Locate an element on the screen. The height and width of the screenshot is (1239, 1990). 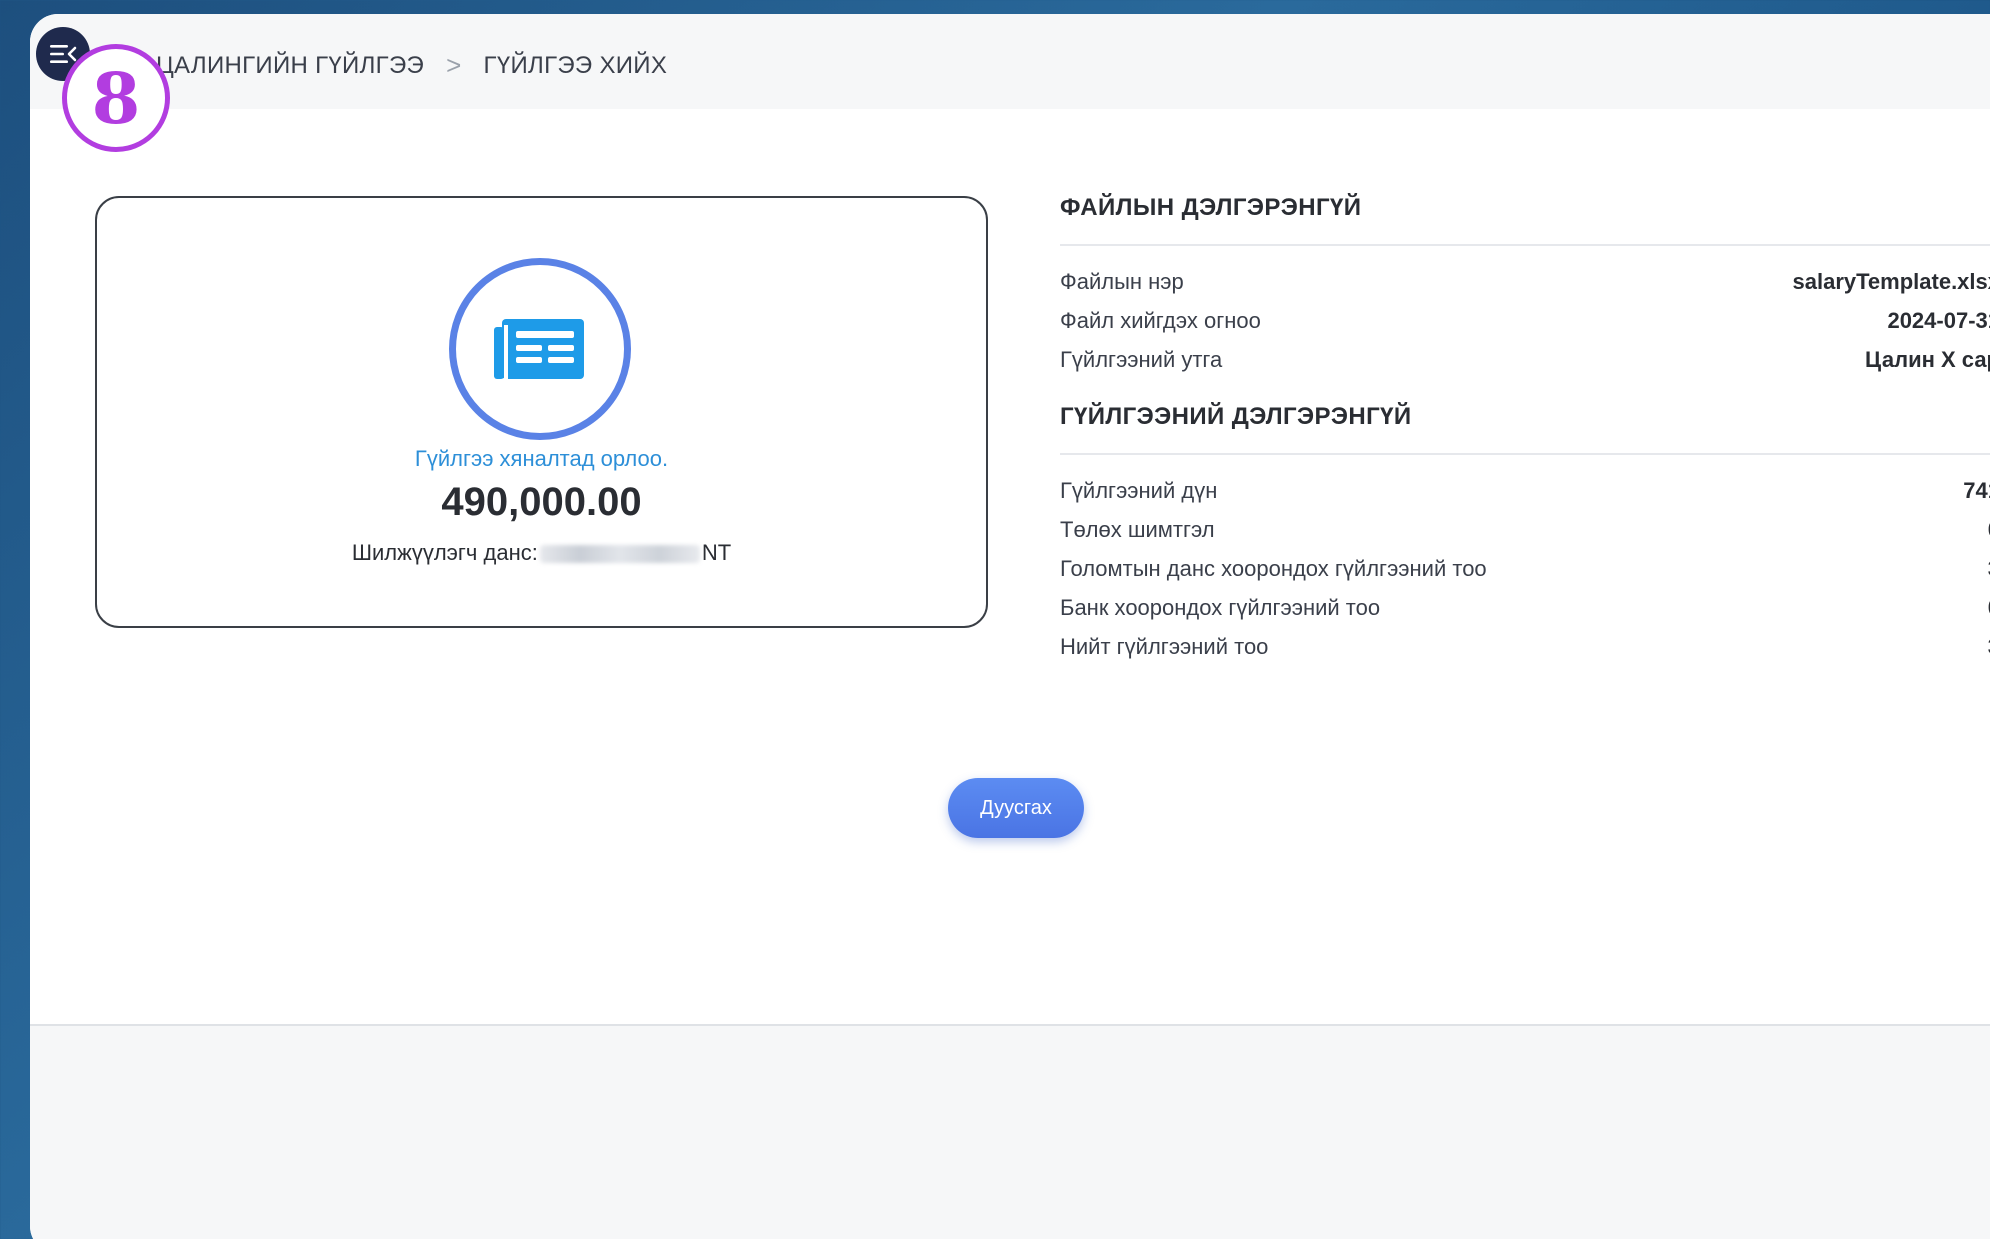
document-list-icon is located at coordinates (539, 349).